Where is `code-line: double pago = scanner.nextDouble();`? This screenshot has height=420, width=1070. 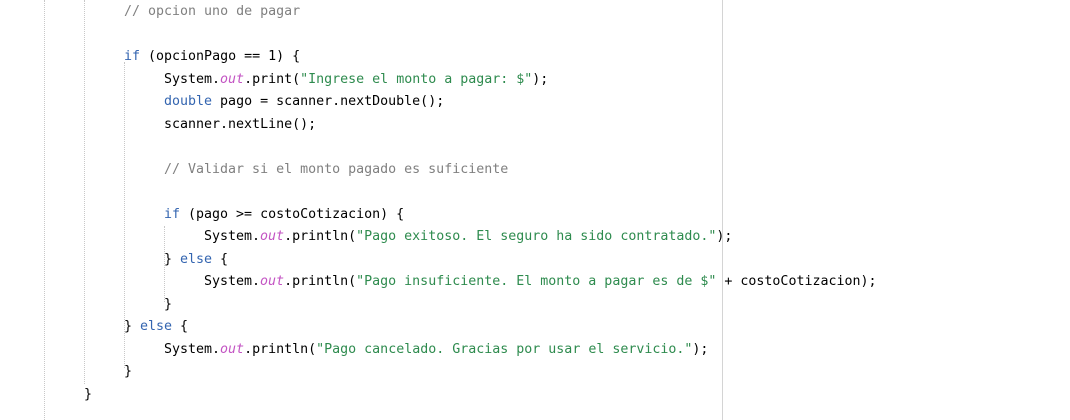
code-line: double pago = scanner.nextDouble(); is located at coordinates (304, 102).